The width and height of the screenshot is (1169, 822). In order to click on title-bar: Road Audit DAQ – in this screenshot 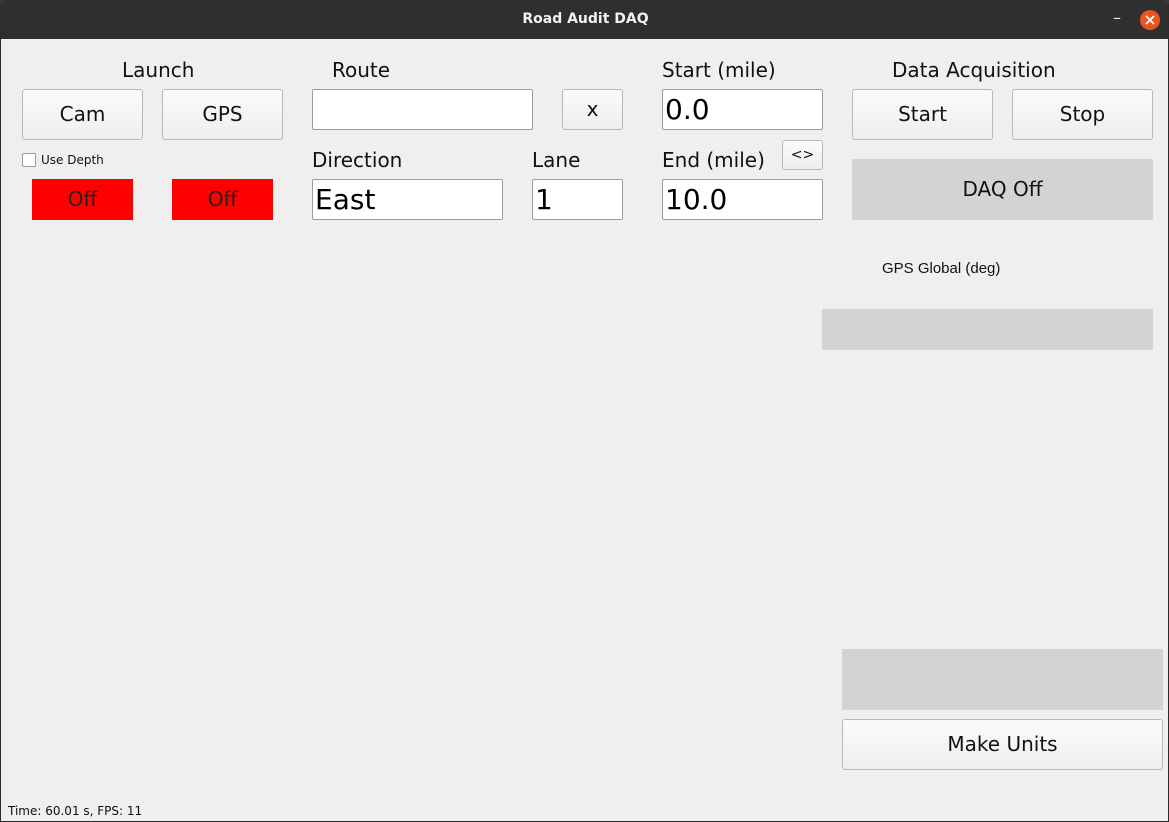, I will do `click(584, 20)`.